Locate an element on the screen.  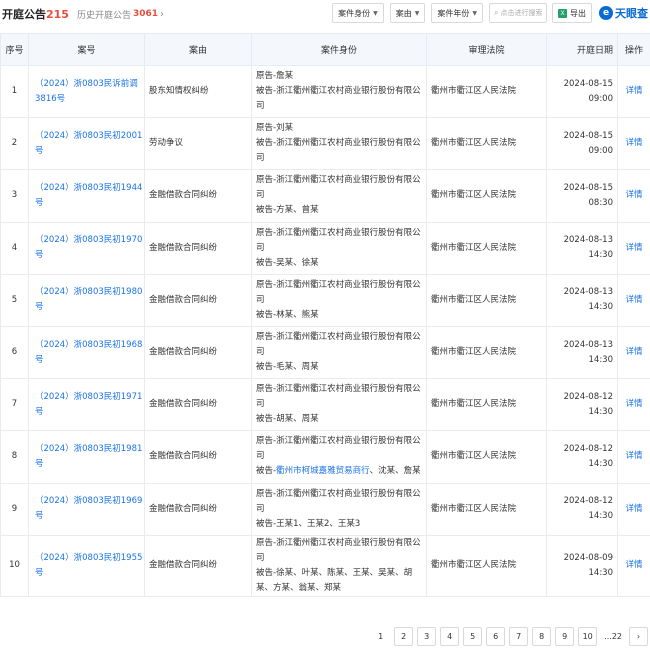
plaintiff: 原告-刘某 is located at coordinates (275, 128).